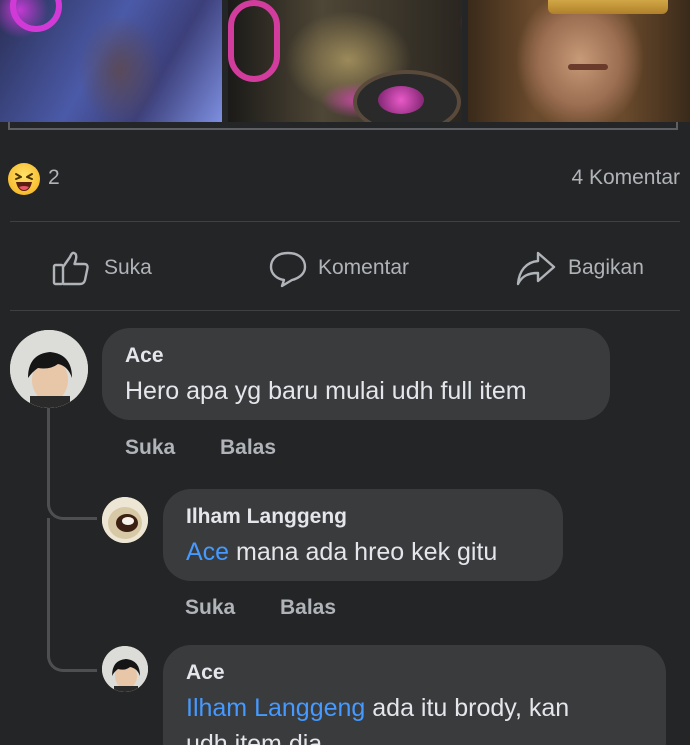 The width and height of the screenshot is (690, 745). I want to click on comment-text: Hero apa yg baru mulai udh full item, so click(326, 391).